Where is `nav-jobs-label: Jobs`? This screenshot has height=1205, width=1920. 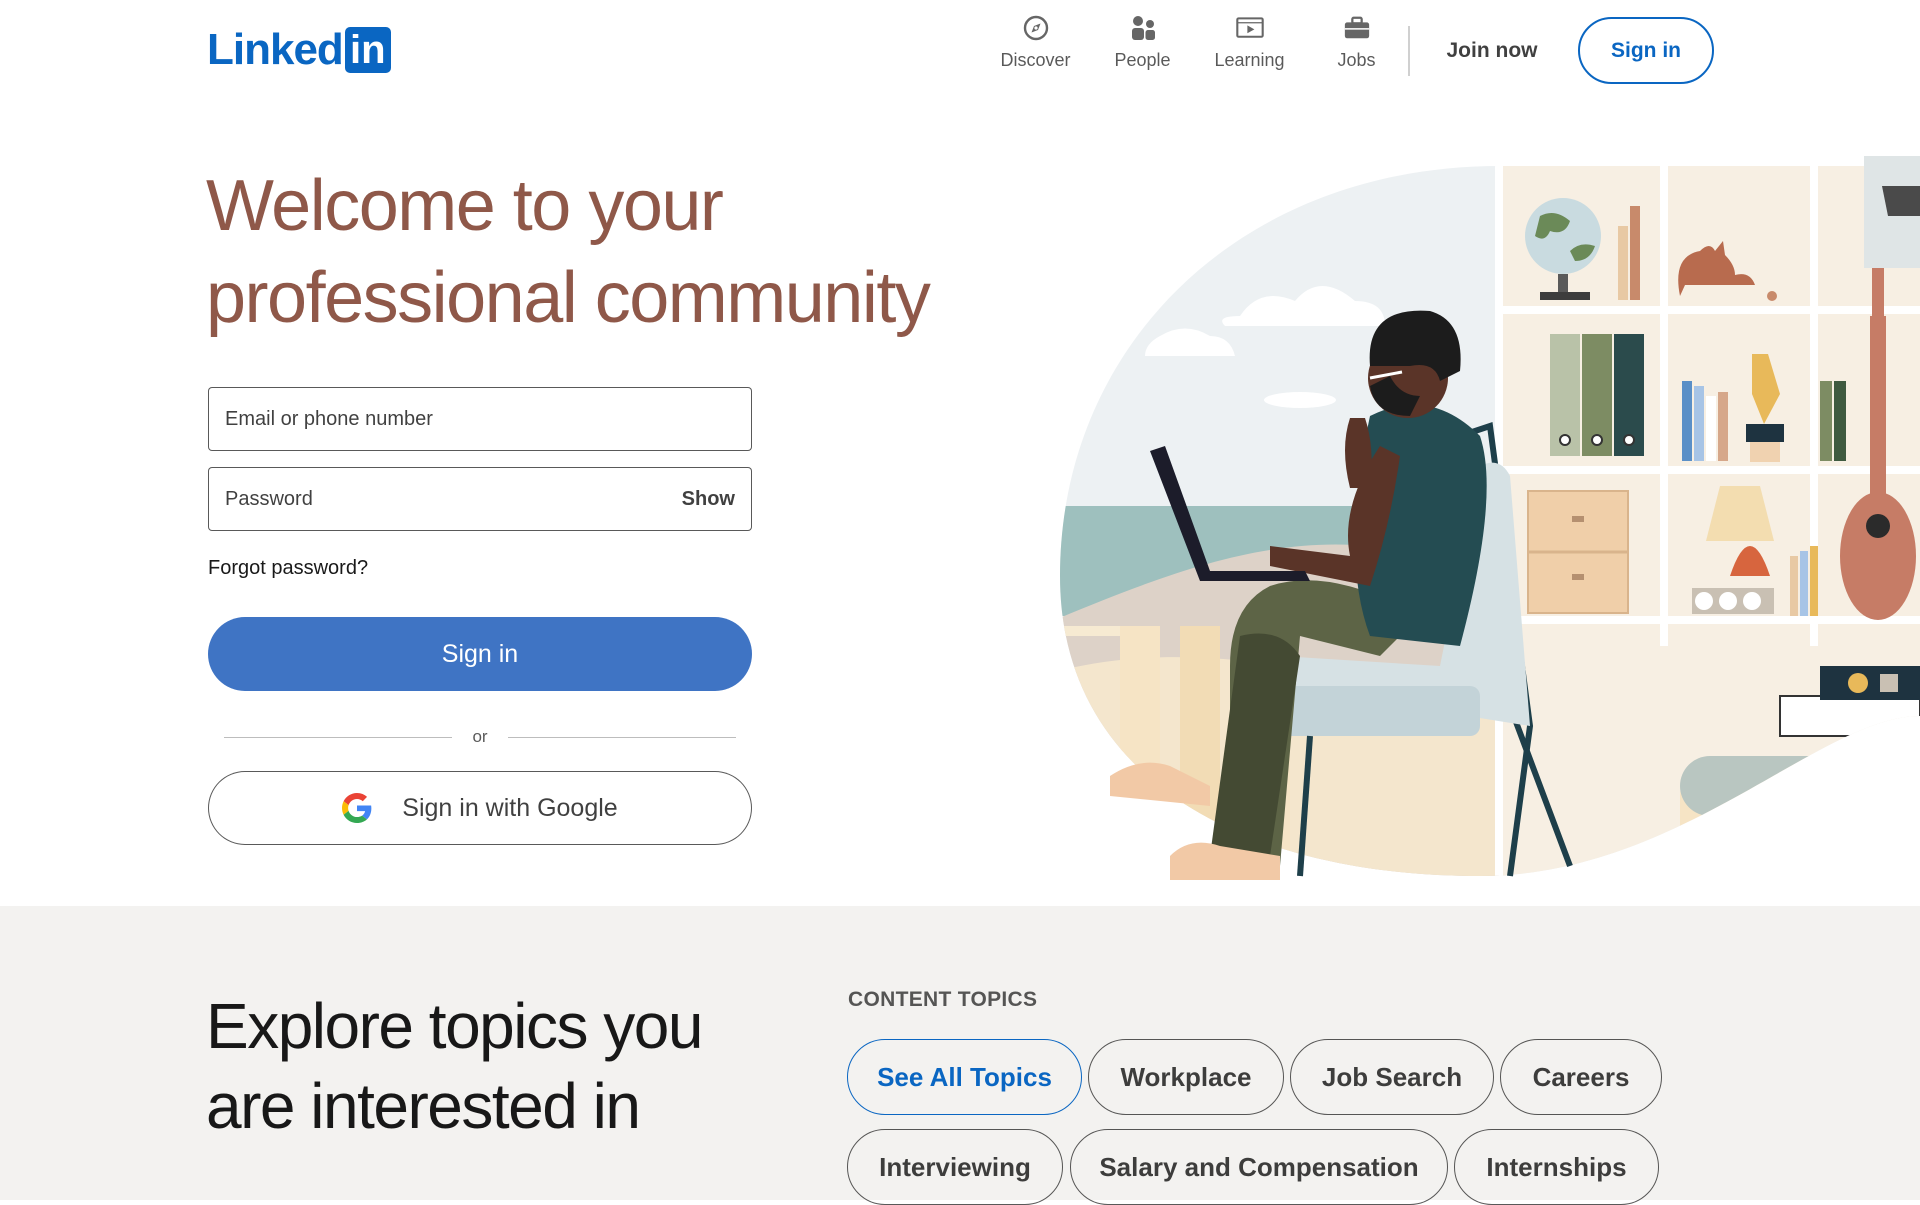 nav-jobs-label: Jobs is located at coordinates (1356, 60).